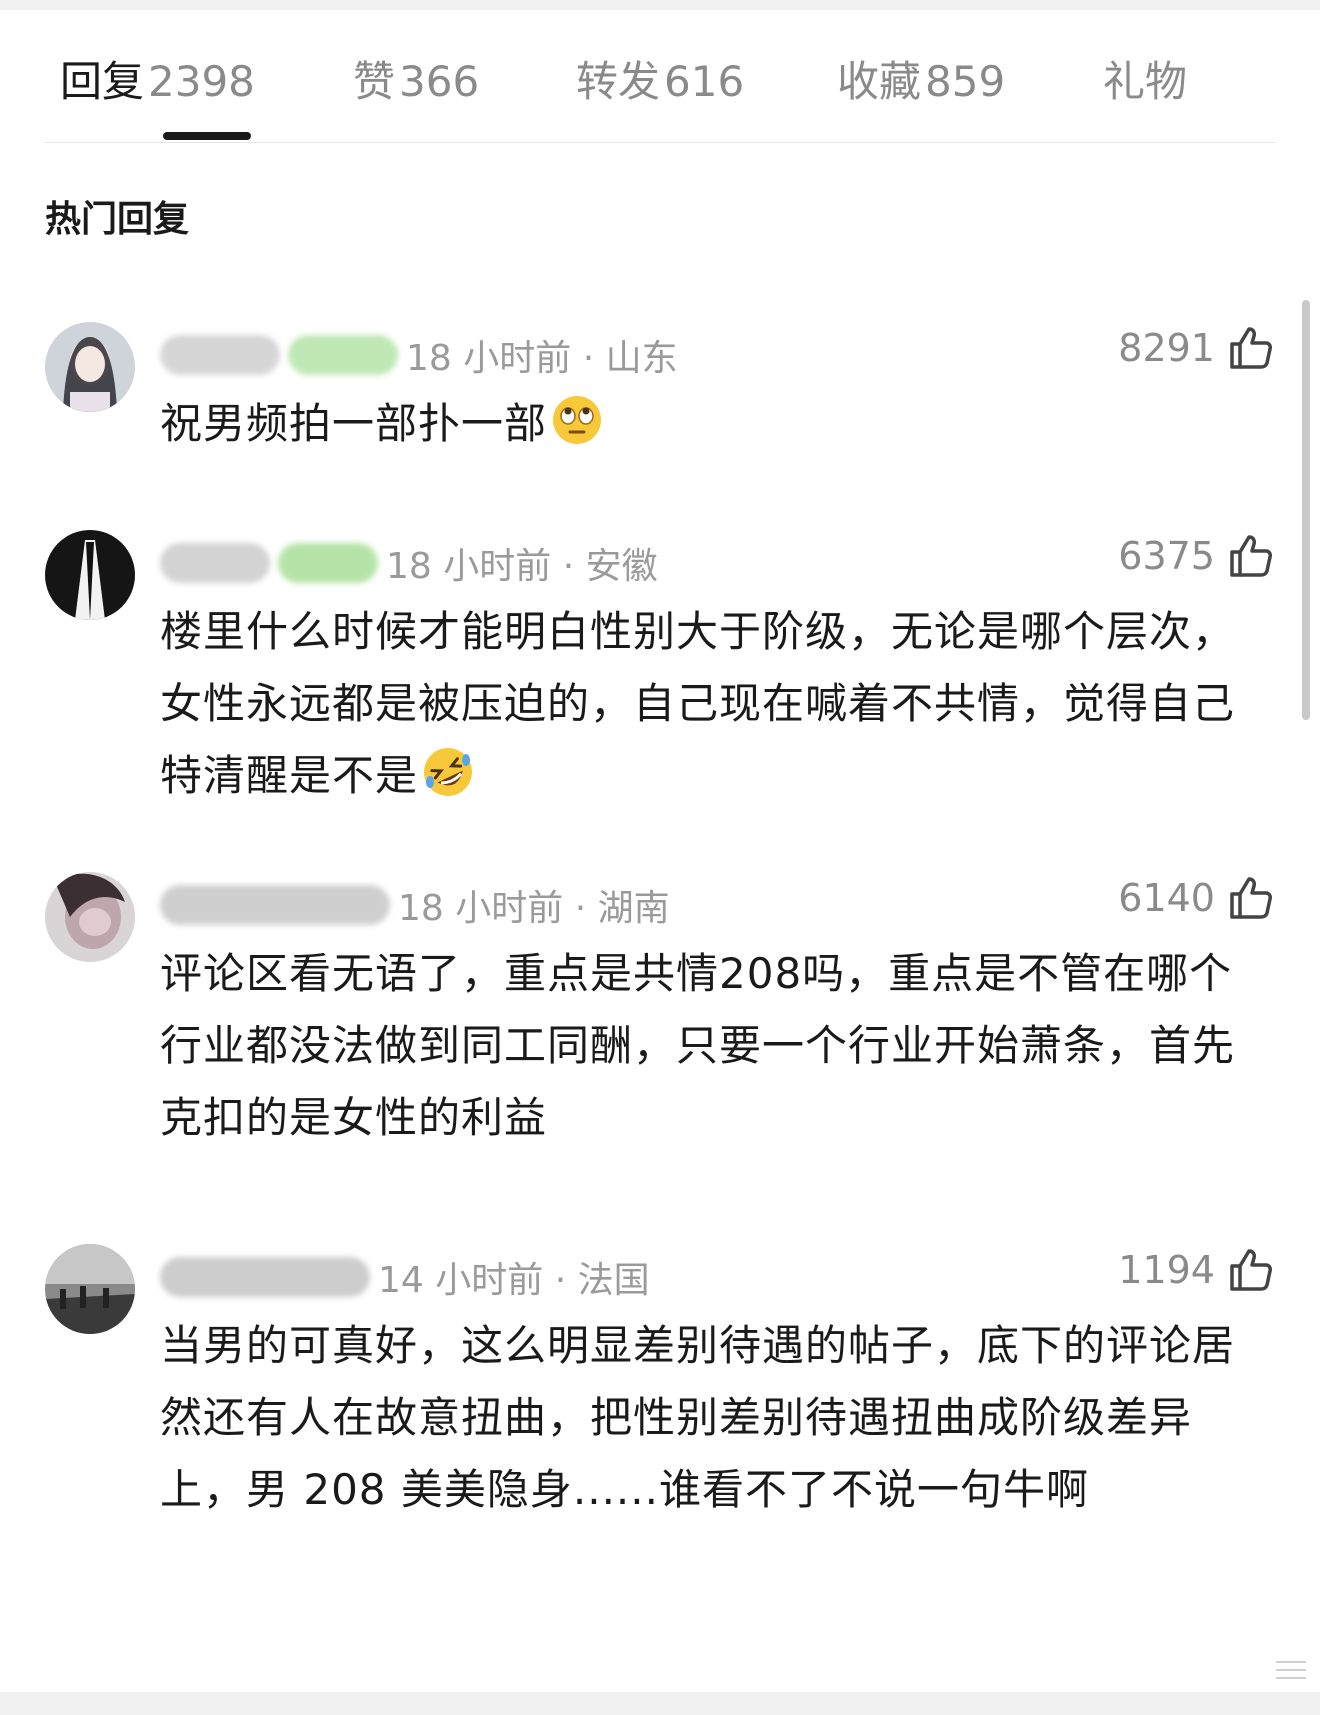  I want to click on tab-bar: 回复2398 赞366 转发616 收藏859 礼物, so click(660, 76).